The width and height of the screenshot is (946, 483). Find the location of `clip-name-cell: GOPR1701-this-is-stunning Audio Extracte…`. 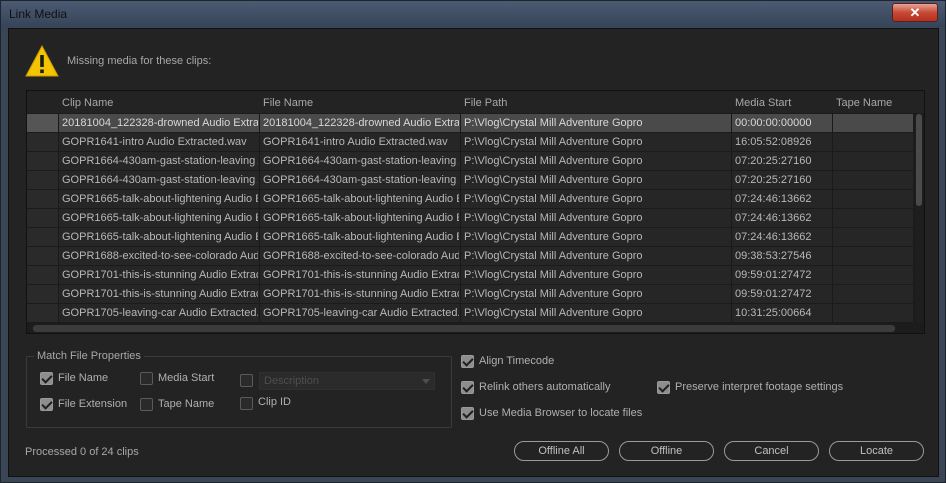

clip-name-cell: GOPR1701-this-is-stunning Audio Extracte… is located at coordinates (160, 275).